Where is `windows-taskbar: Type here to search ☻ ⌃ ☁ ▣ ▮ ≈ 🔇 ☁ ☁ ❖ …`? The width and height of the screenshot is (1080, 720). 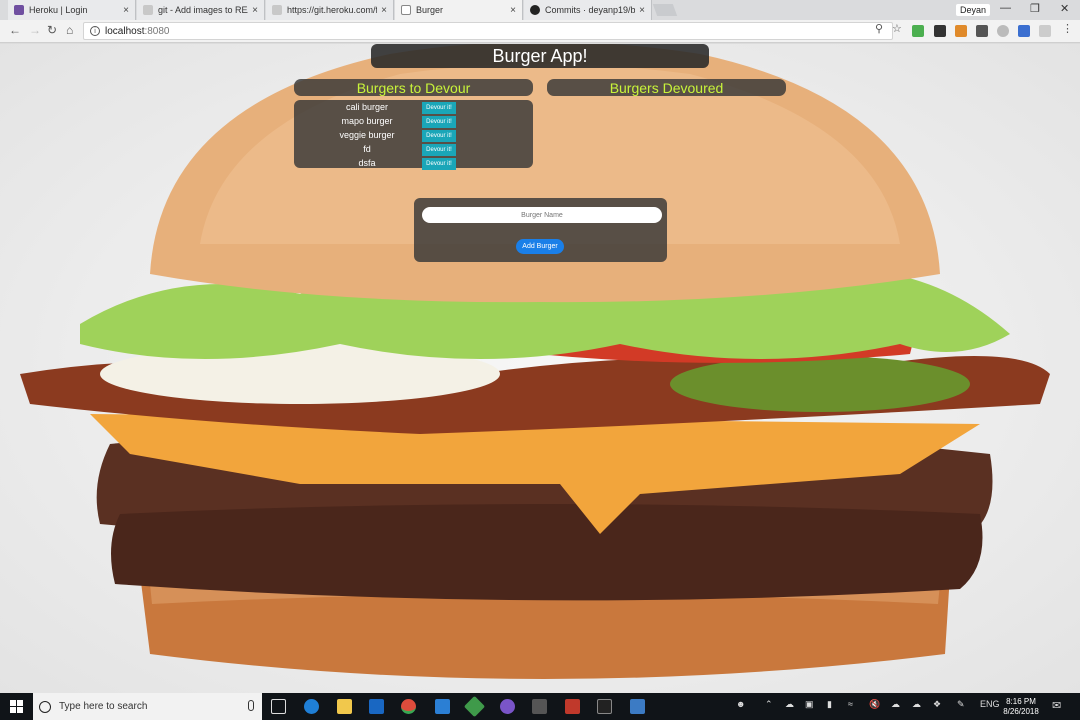 windows-taskbar: Type here to search ☻ ⌃ ☁ ▣ ▮ ≈ 🔇 ☁ ☁ ❖ … is located at coordinates (540, 706).